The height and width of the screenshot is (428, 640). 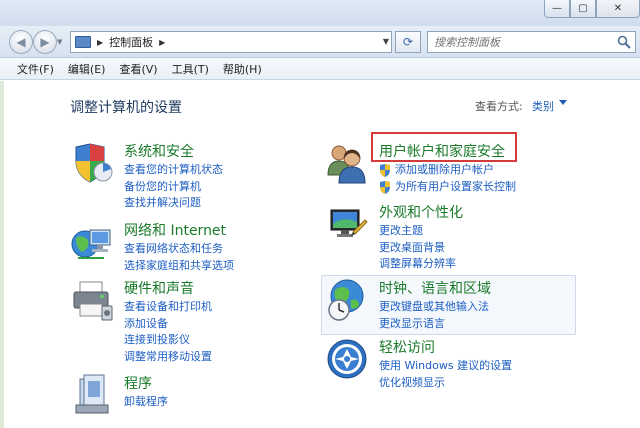 I want to click on address-box: ▶ 控制面板 ▶ ▼, so click(x=231, y=42).